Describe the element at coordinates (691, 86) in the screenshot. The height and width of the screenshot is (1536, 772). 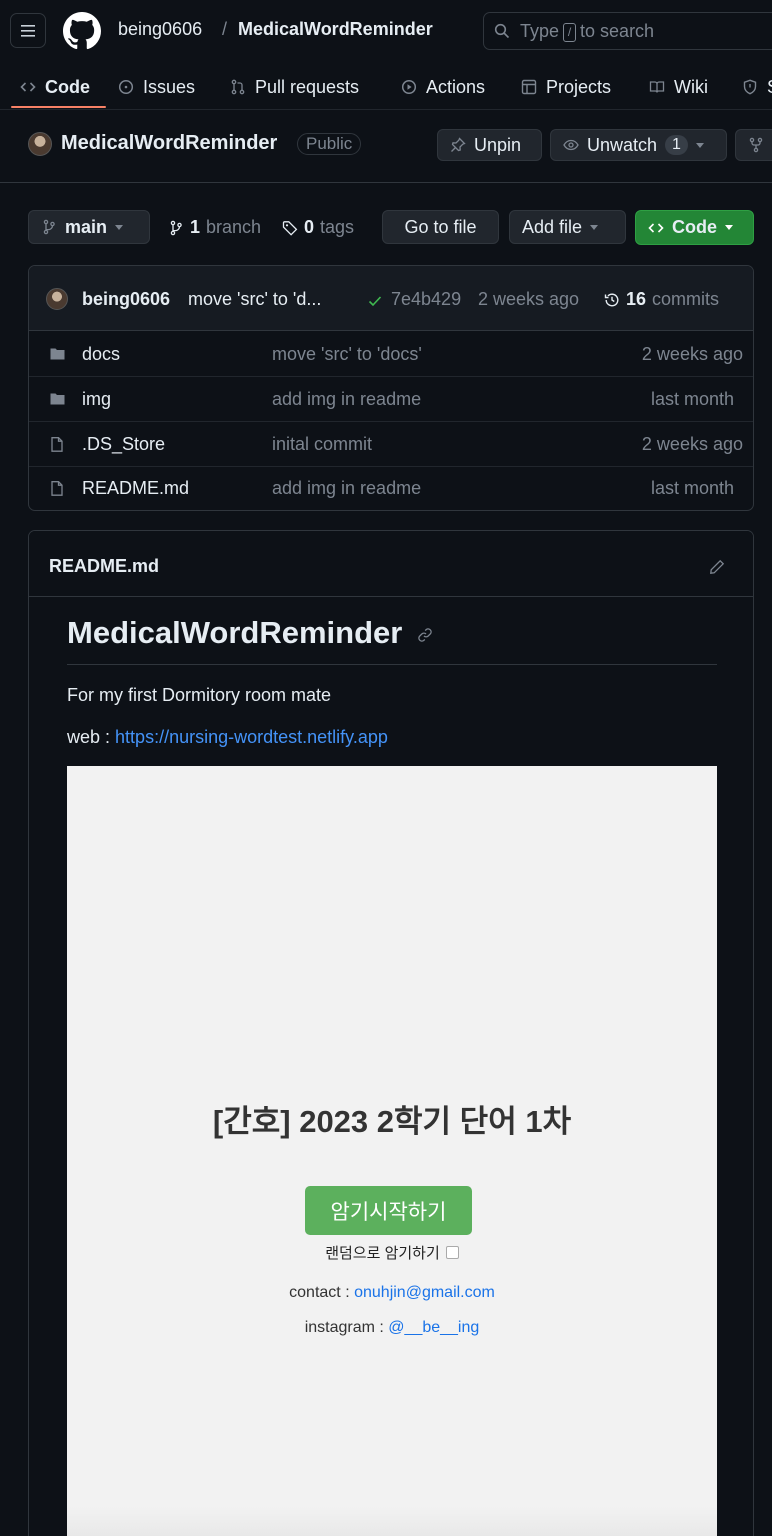
I see `tab-label: Wiki` at that location.